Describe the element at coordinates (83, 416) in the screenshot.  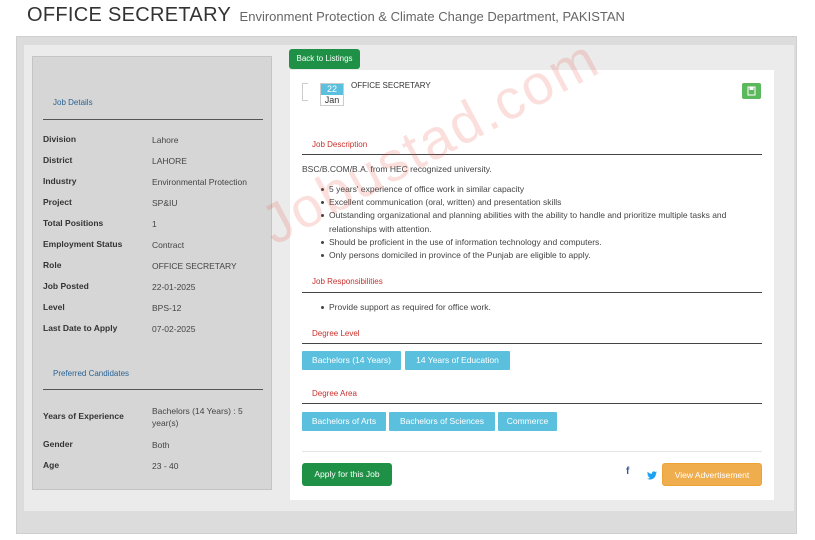
I see `detail-key: Years of Experience` at that location.